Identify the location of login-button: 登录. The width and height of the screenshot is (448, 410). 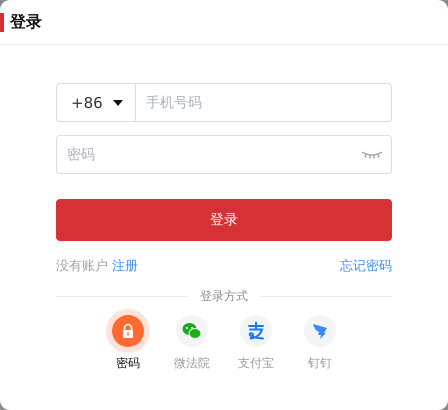
(224, 220).